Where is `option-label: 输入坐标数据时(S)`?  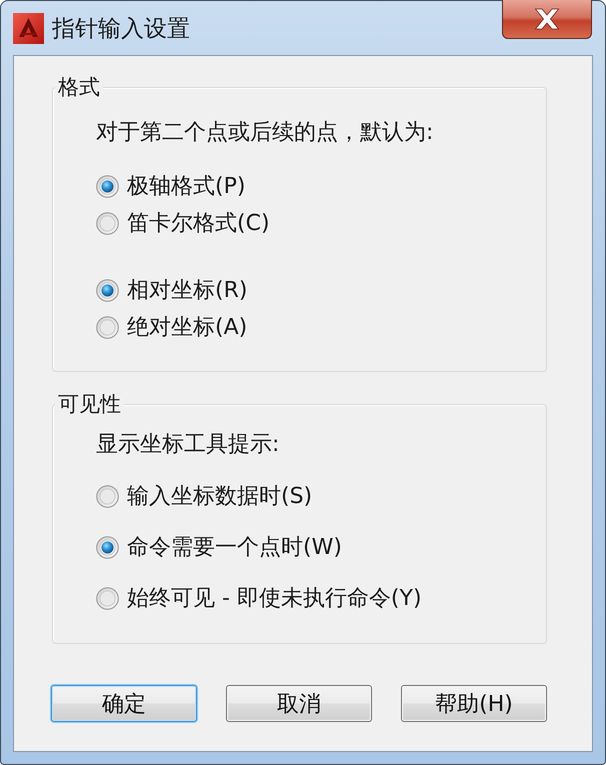
option-label: 输入坐标数据时(S) is located at coordinates (219, 496).